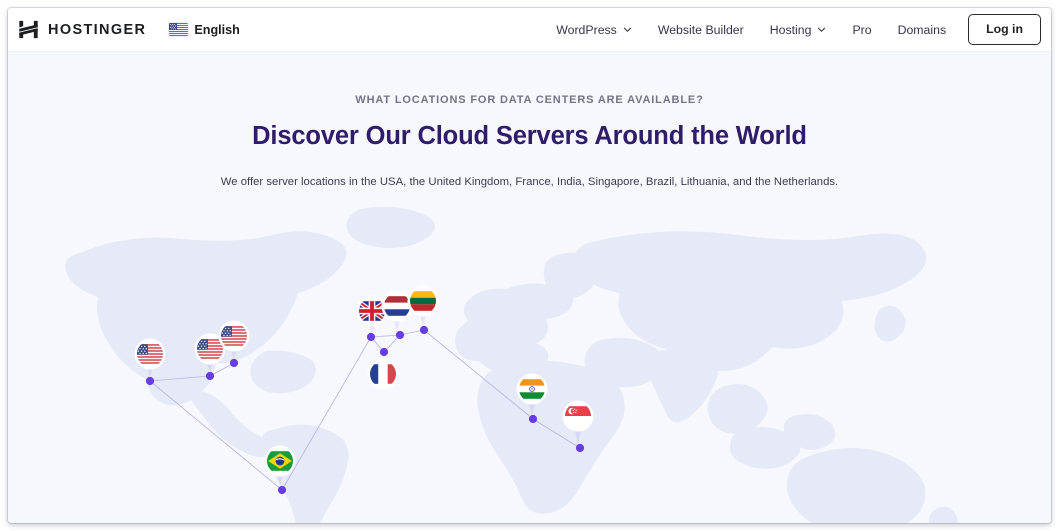 The image size is (1059, 531). Describe the element at coordinates (217, 29) in the screenshot. I see `language-label: English` at that location.